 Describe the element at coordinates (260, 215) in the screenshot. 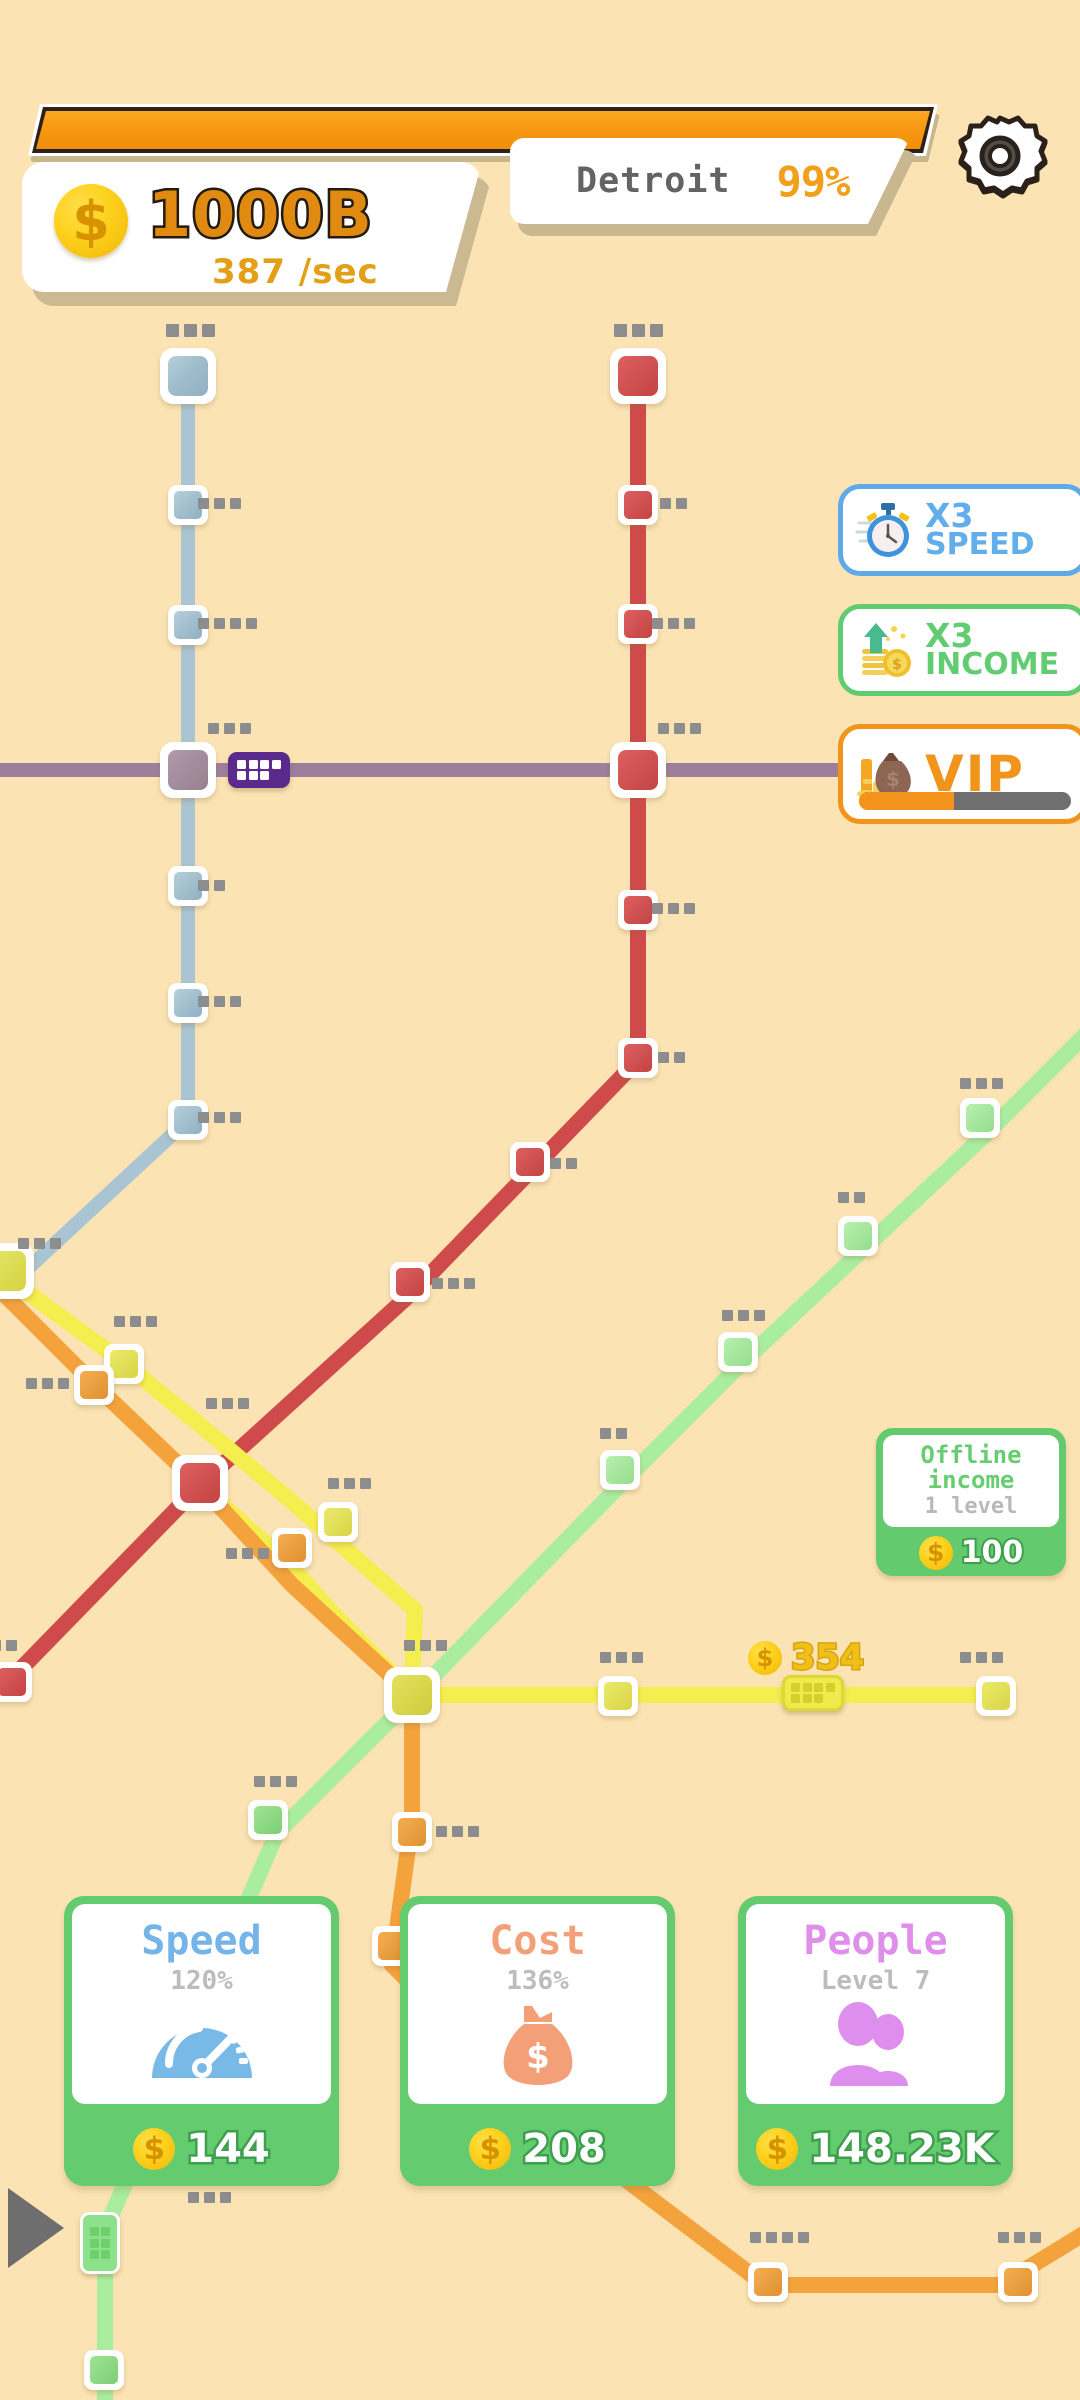

I see `money-amount: 1000B` at that location.